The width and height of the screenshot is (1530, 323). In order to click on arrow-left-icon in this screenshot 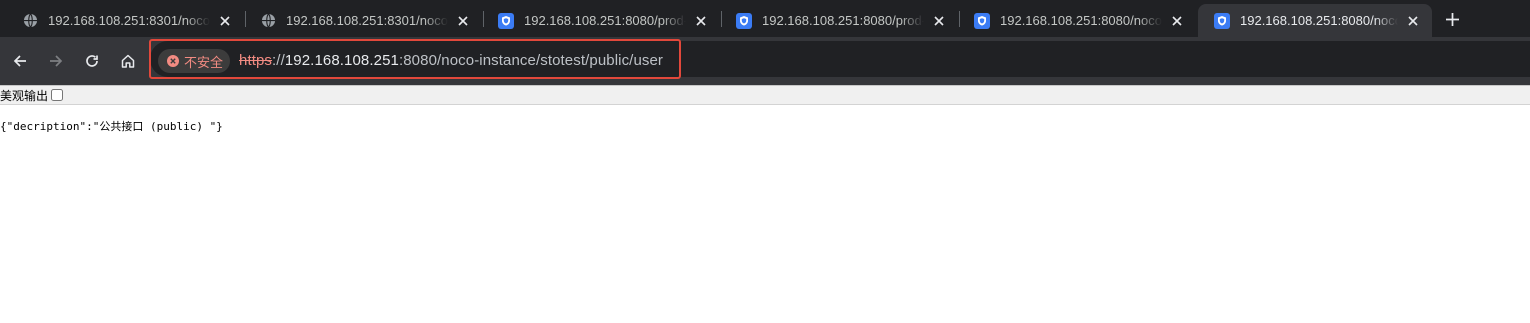, I will do `click(19, 61)`.